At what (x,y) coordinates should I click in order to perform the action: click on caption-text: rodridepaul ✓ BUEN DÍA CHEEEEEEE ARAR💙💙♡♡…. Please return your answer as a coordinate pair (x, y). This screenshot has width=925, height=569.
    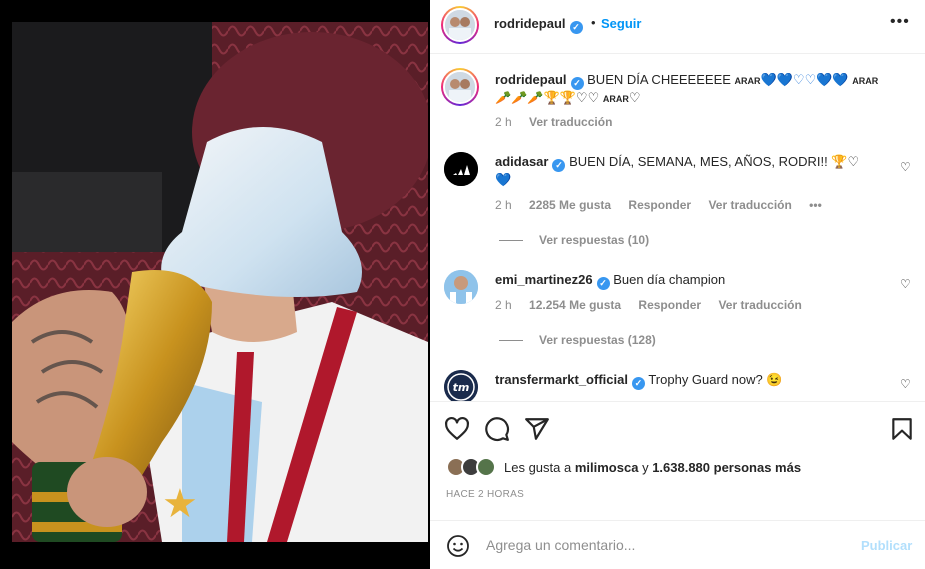
    Looking at the image, I should click on (700, 80).